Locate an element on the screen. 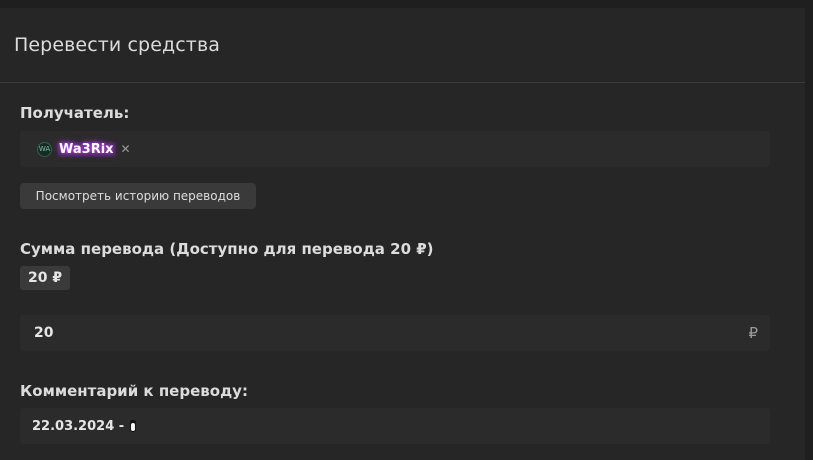 The image size is (813, 460). remove-recipient-icon: ✕ is located at coordinates (126, 149).